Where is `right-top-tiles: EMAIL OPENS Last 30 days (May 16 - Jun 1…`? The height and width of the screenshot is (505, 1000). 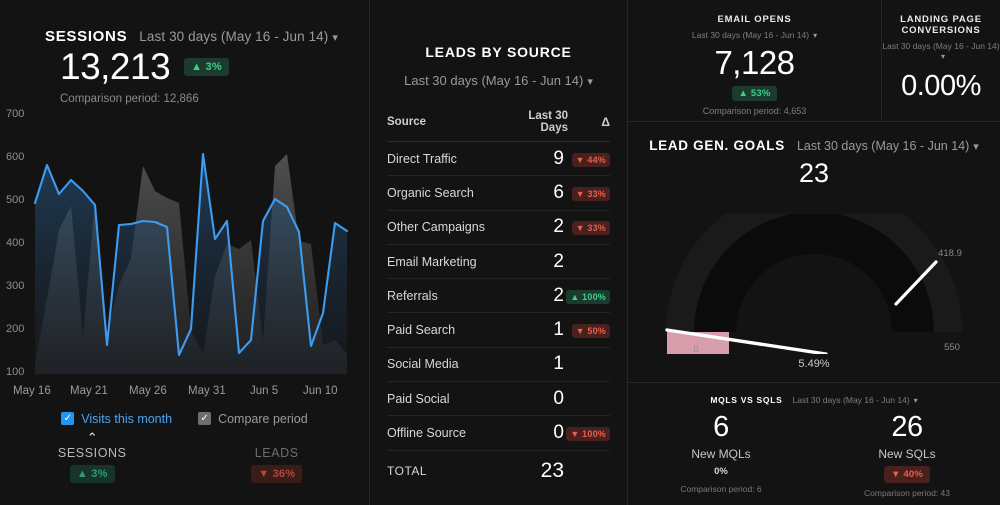
right-top-tiles: EMAIL OPENS Last 30 days (May 16 - Jun 1… is located at coordinates (814, 61).